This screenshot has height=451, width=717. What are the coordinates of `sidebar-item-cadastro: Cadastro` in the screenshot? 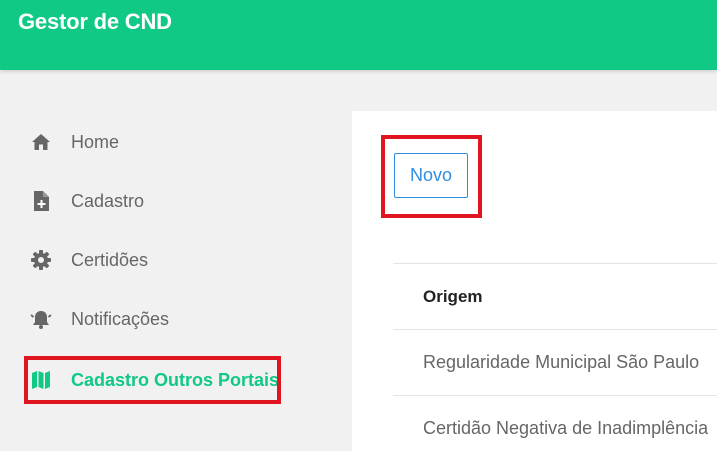 It's located at (87, 201).